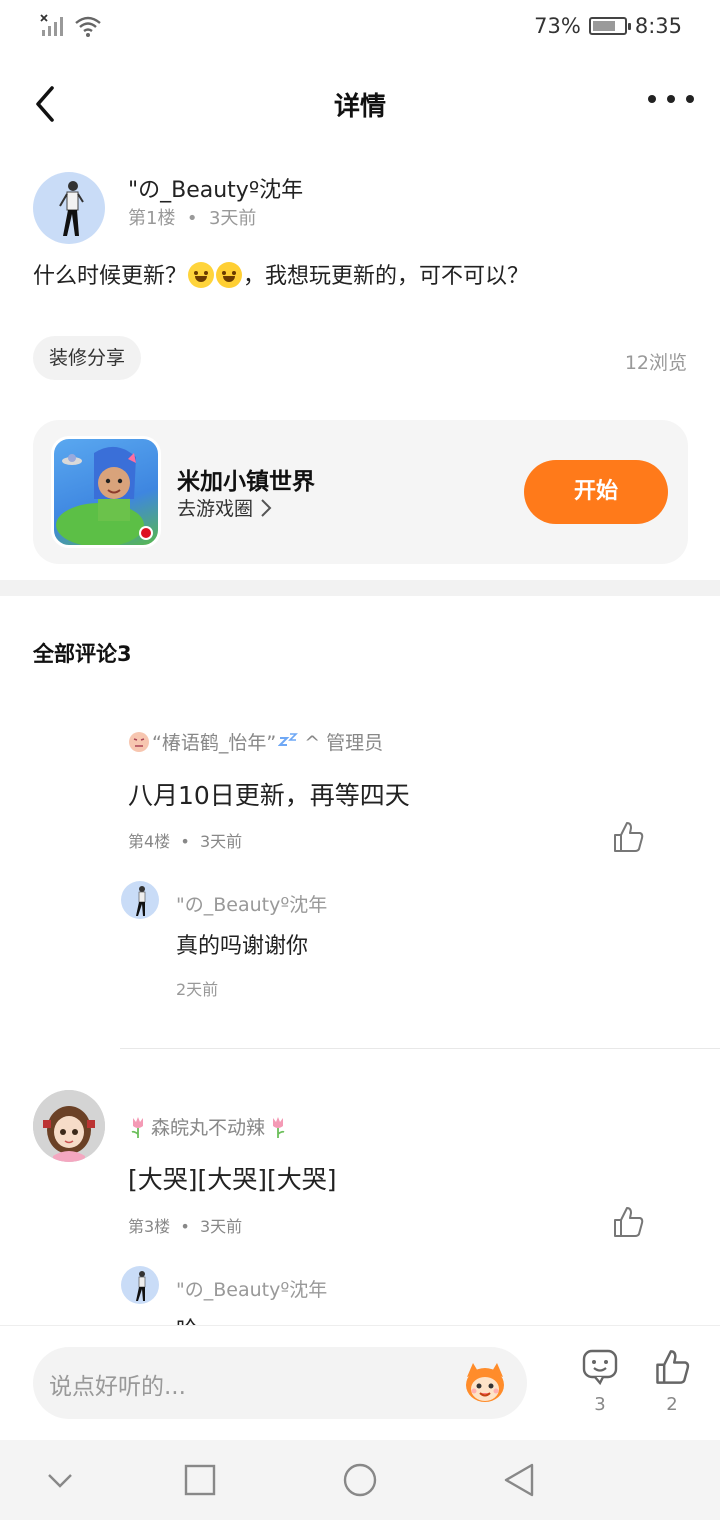 The width and height of the screenshot is (720, 1520). Describe the element at coordinates (110, 276) in the screenshot. I see `post-text-before: 什么时候更新？` at that location.